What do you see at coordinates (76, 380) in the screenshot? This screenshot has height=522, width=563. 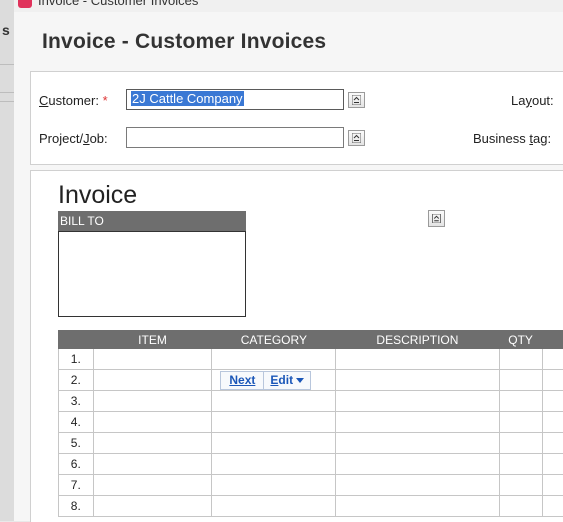 I see `row-number: 2.` at bounding box center [76, 380].